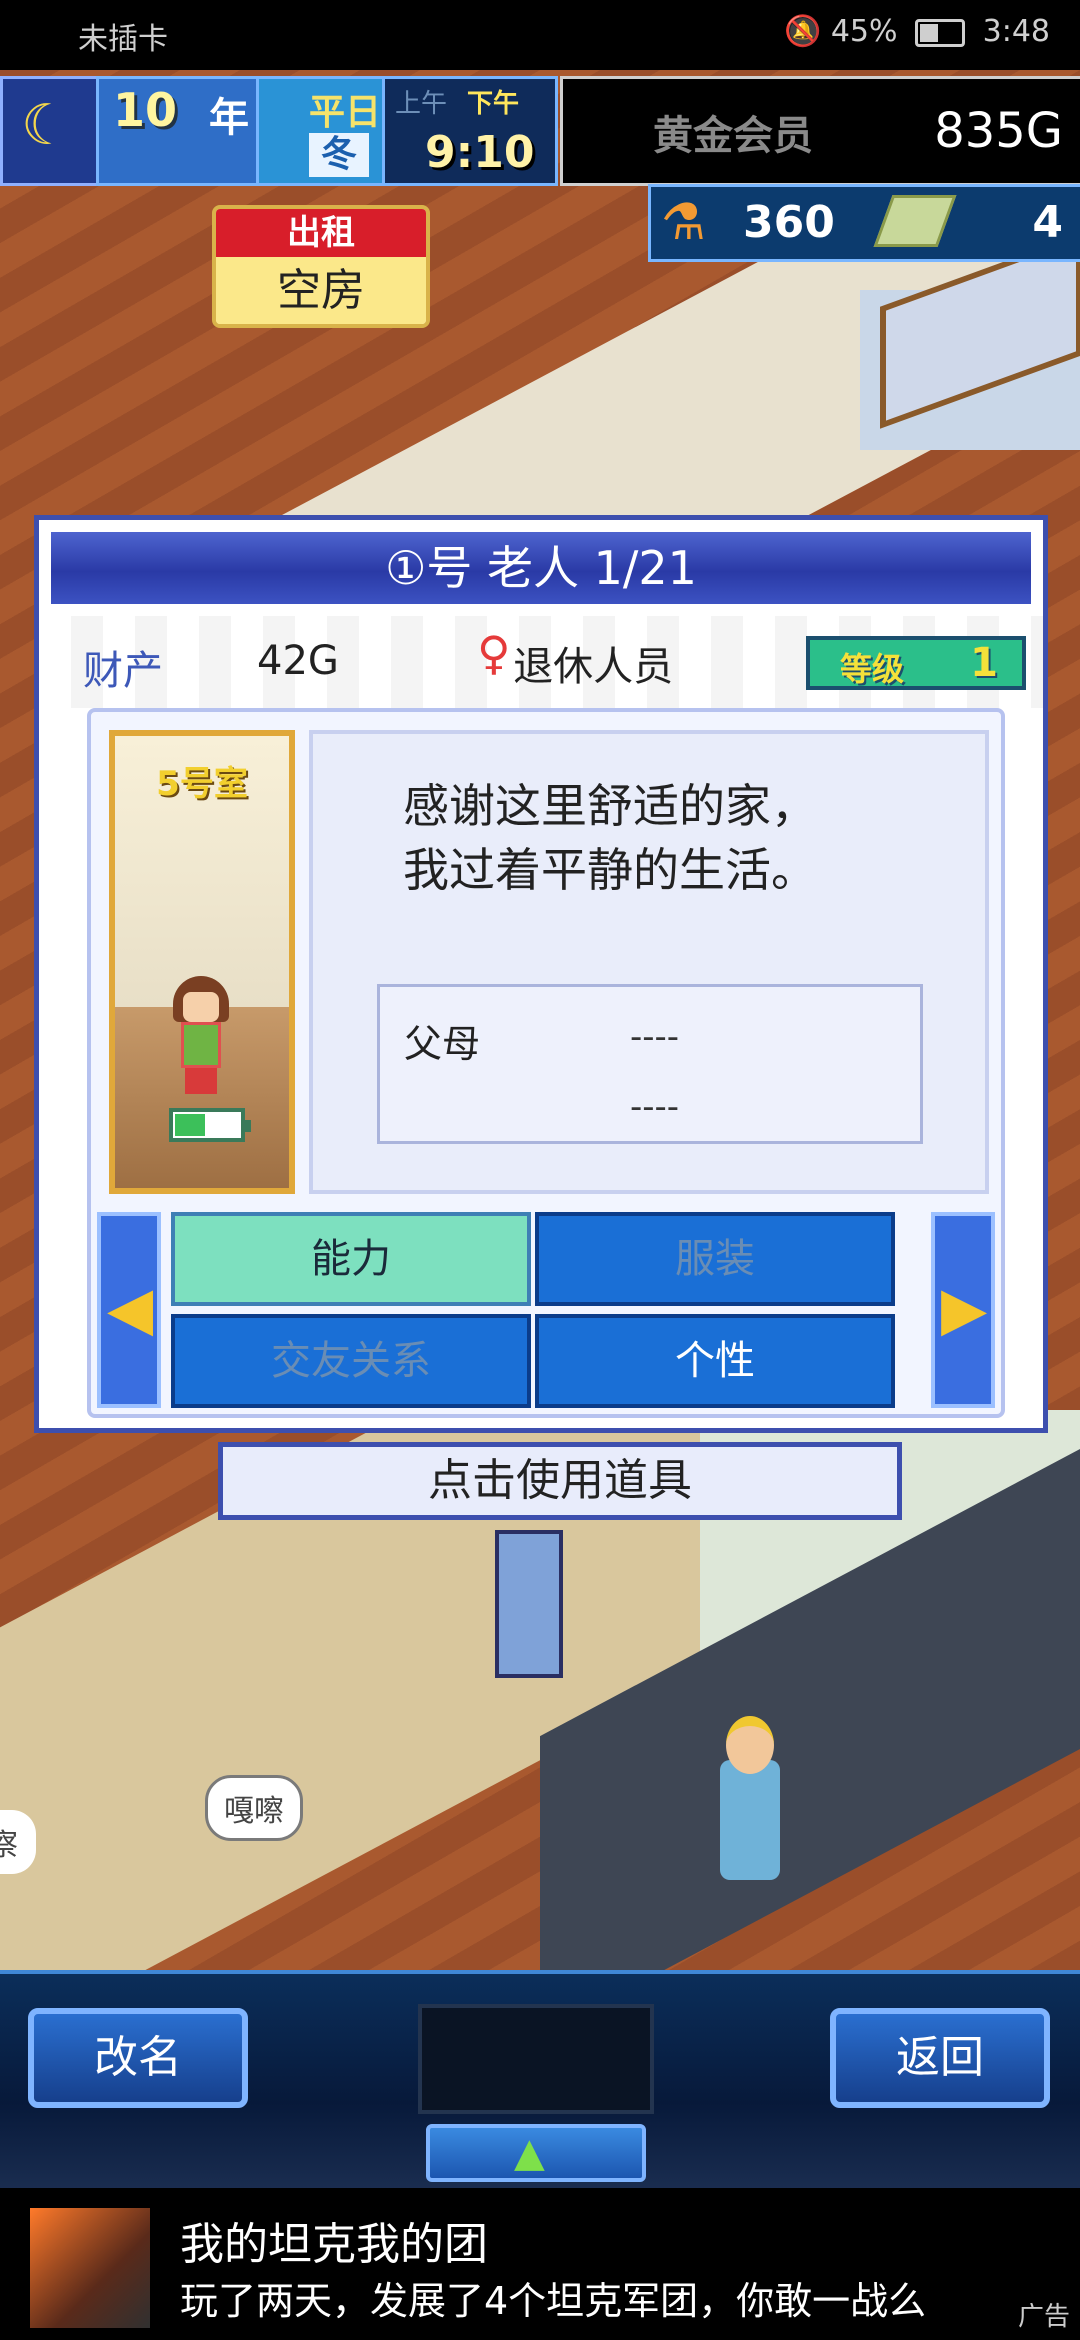 The width and height of the screenshot is (1080, 2340). Describe the element at coordinates (529, 2153) in the screenshot. I see `triangle-up-icon: ▲` at that location.